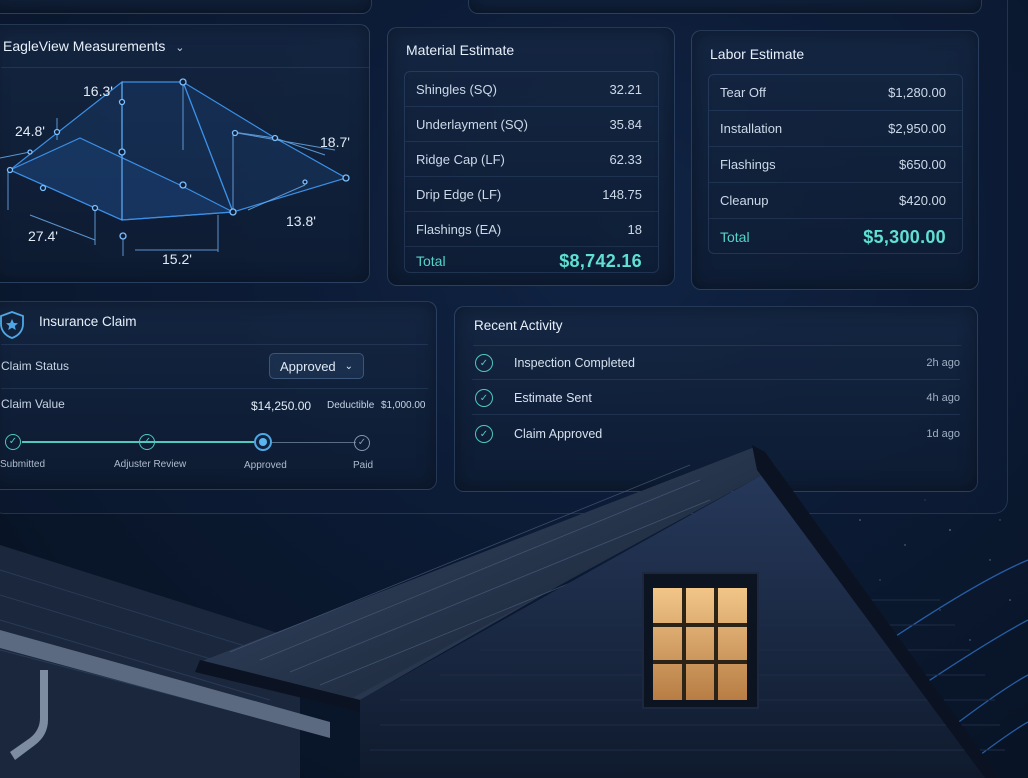  Describe the element at coordinates (943, 363) in the screenshot. I see `activity-time: 2h ago` at that location.